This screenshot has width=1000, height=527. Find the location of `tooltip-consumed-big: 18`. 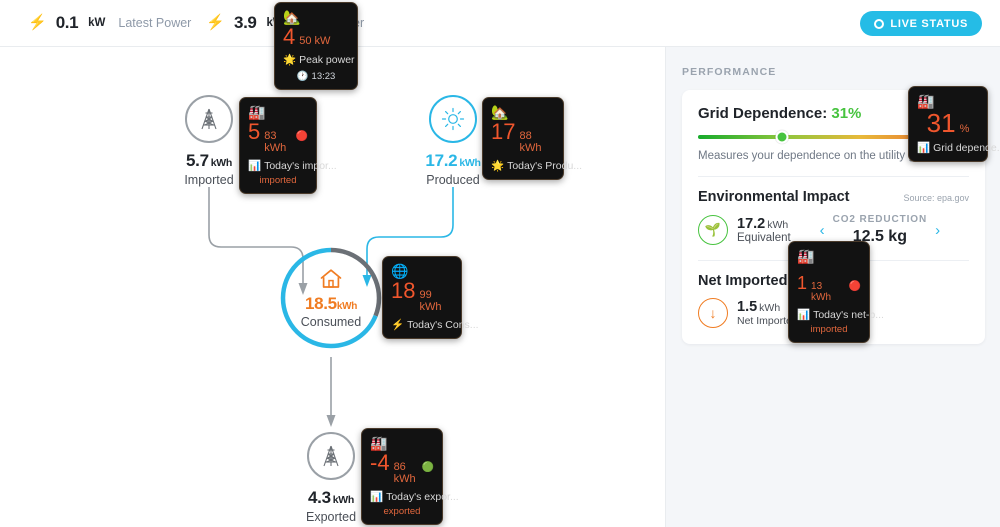

tooltip-consumed-big: 18 is located at coordinates (403, 290).